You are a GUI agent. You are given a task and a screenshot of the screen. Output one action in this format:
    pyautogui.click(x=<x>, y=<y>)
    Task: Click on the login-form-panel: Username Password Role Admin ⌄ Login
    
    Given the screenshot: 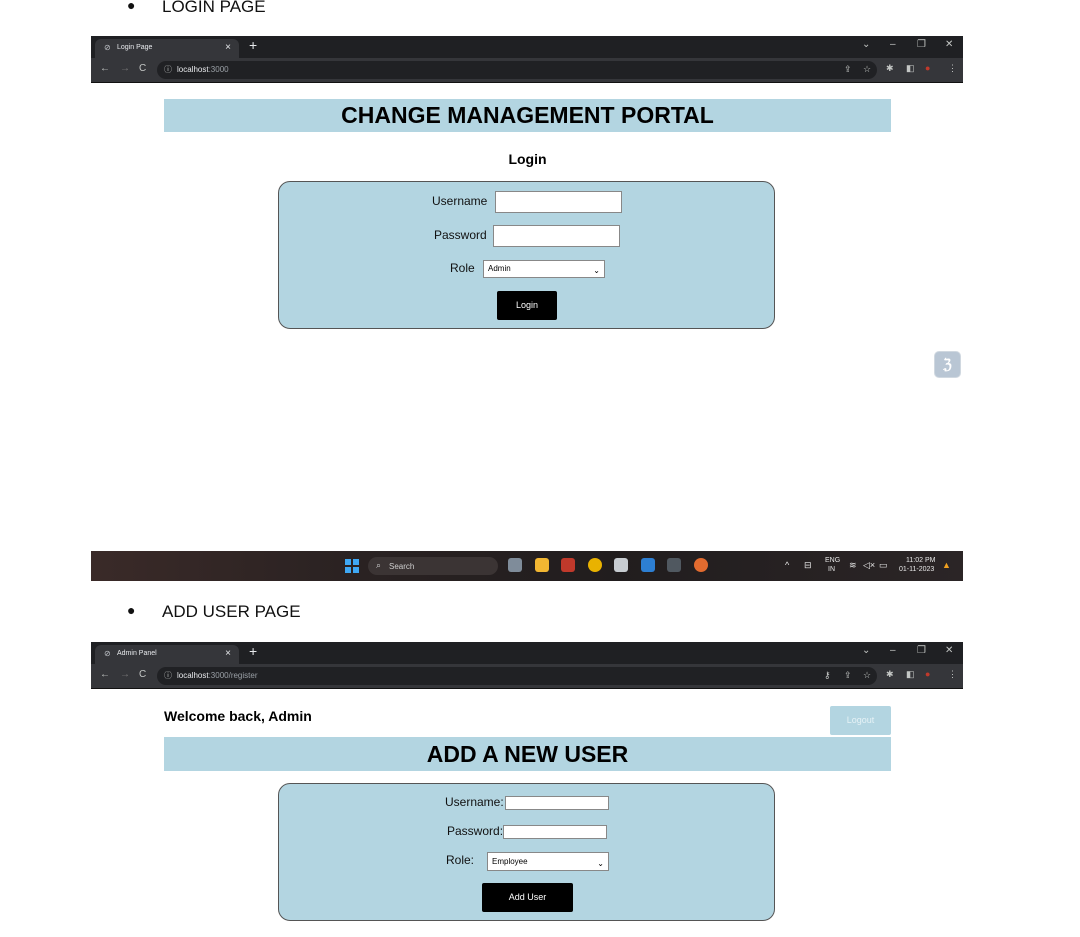 What is the action you would take?
    pyautogui.click(x=526, y=255)
    